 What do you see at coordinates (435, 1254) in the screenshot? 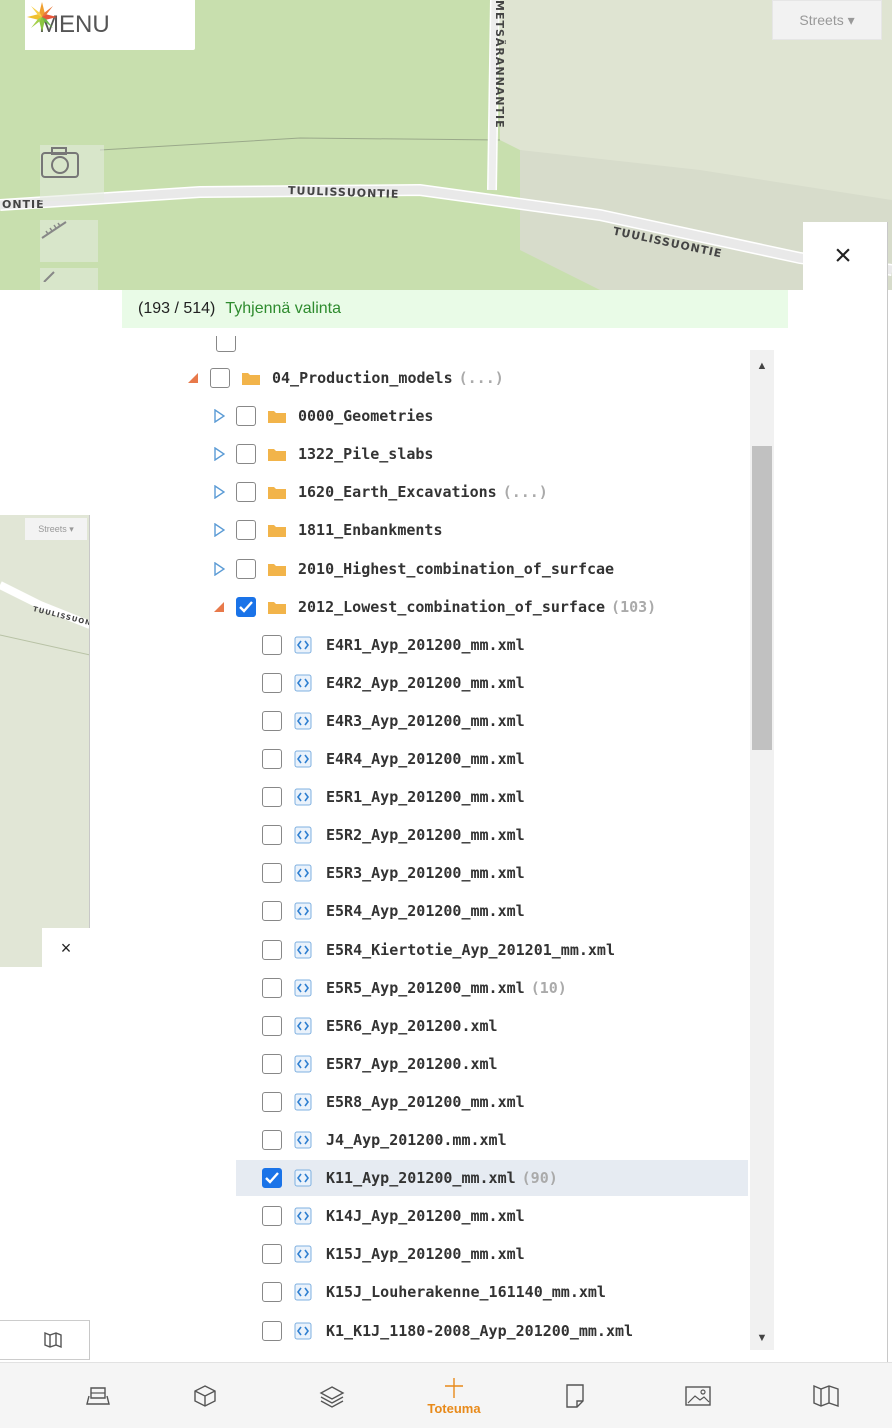
I see `tree-file-row: K15J_Ayp_201200_mm.xml` at bounding box center [435, 1254].